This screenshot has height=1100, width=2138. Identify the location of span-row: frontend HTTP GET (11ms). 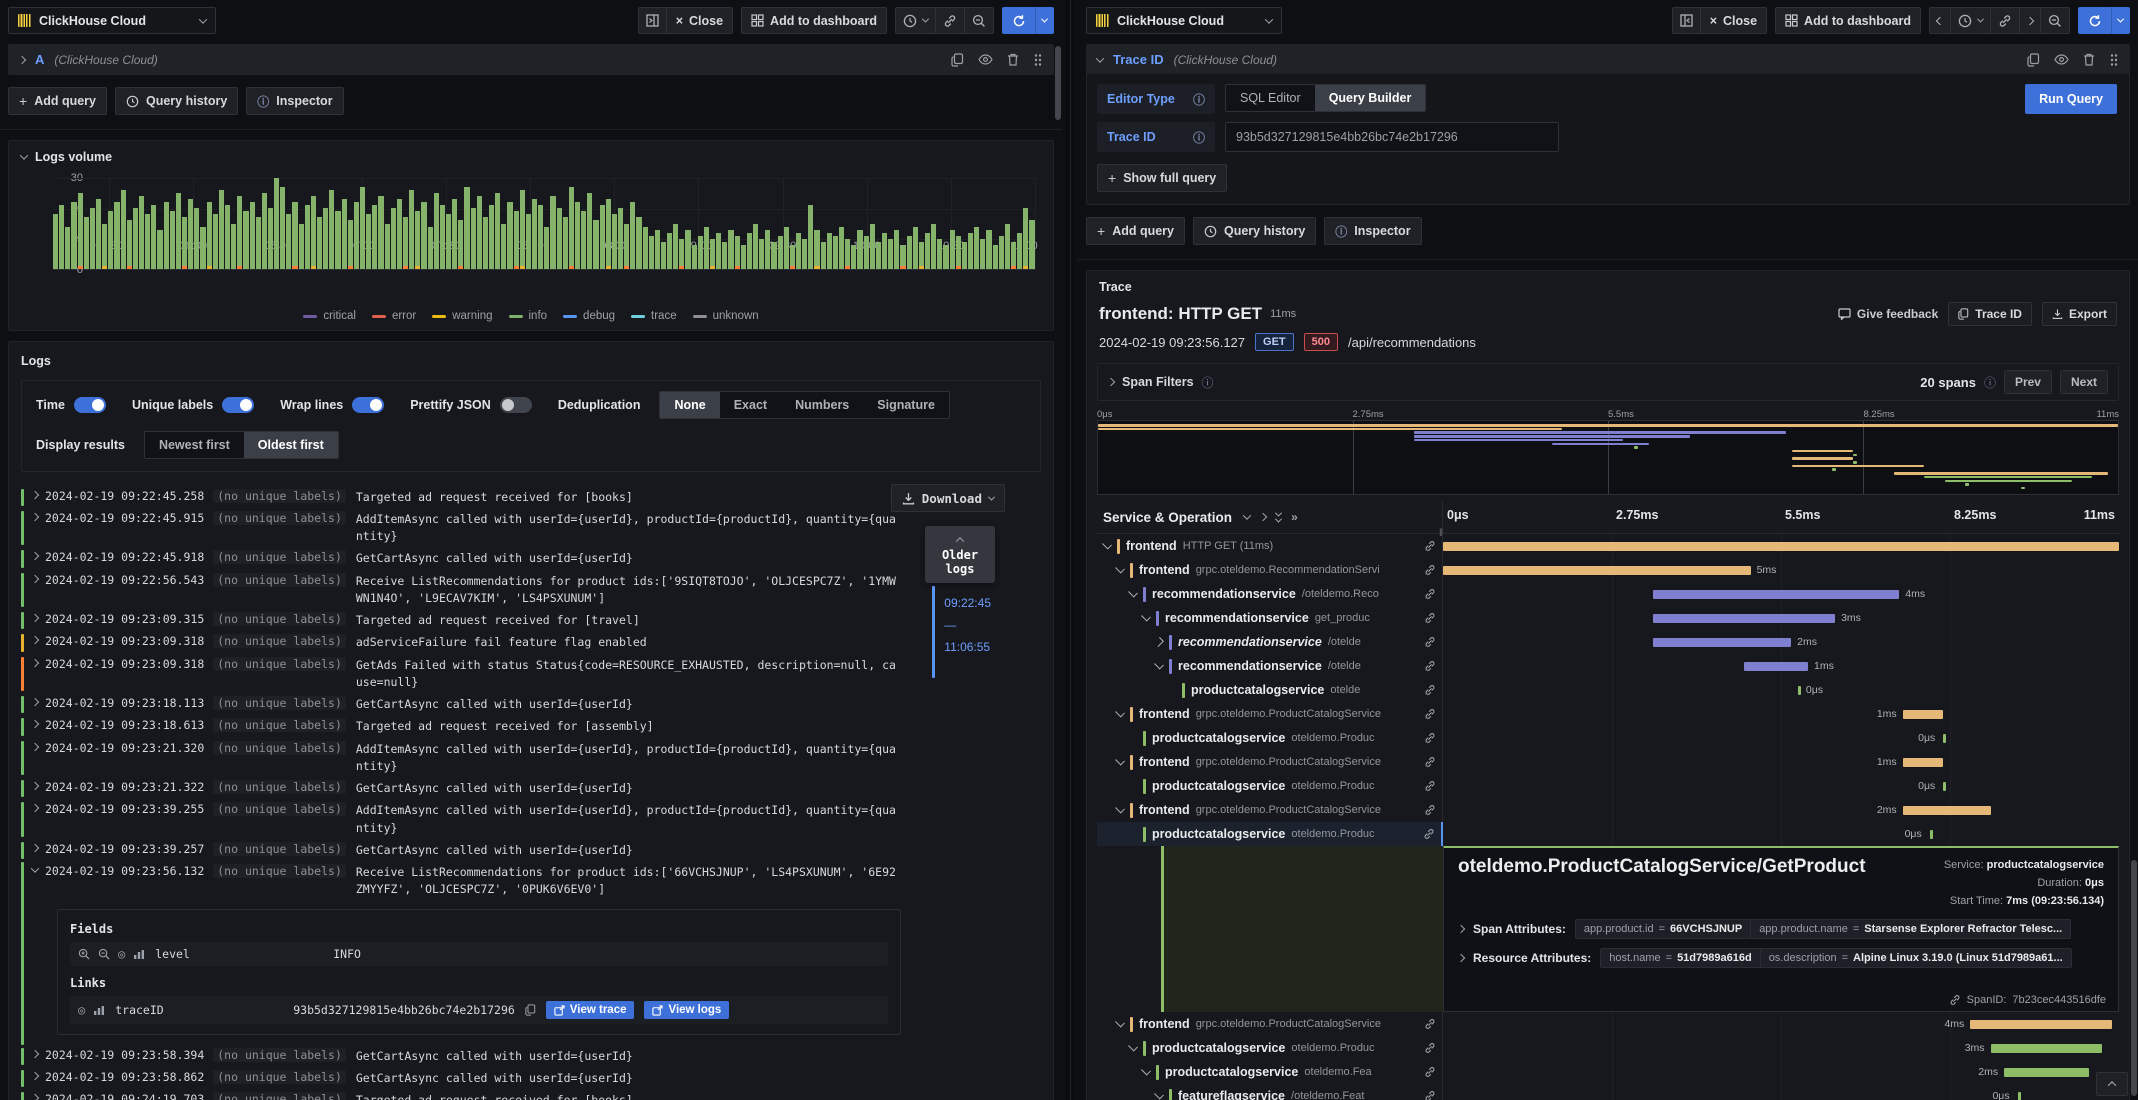
(1608, 546).